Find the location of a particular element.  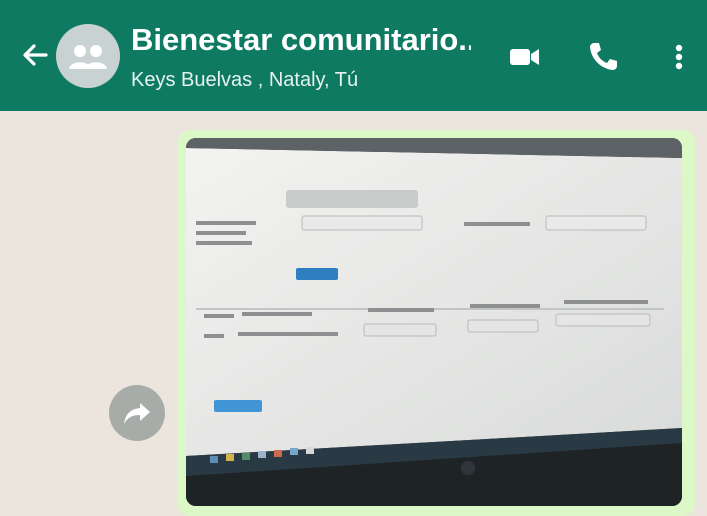

more-vertical-icon is located at coordinates (679, 57).